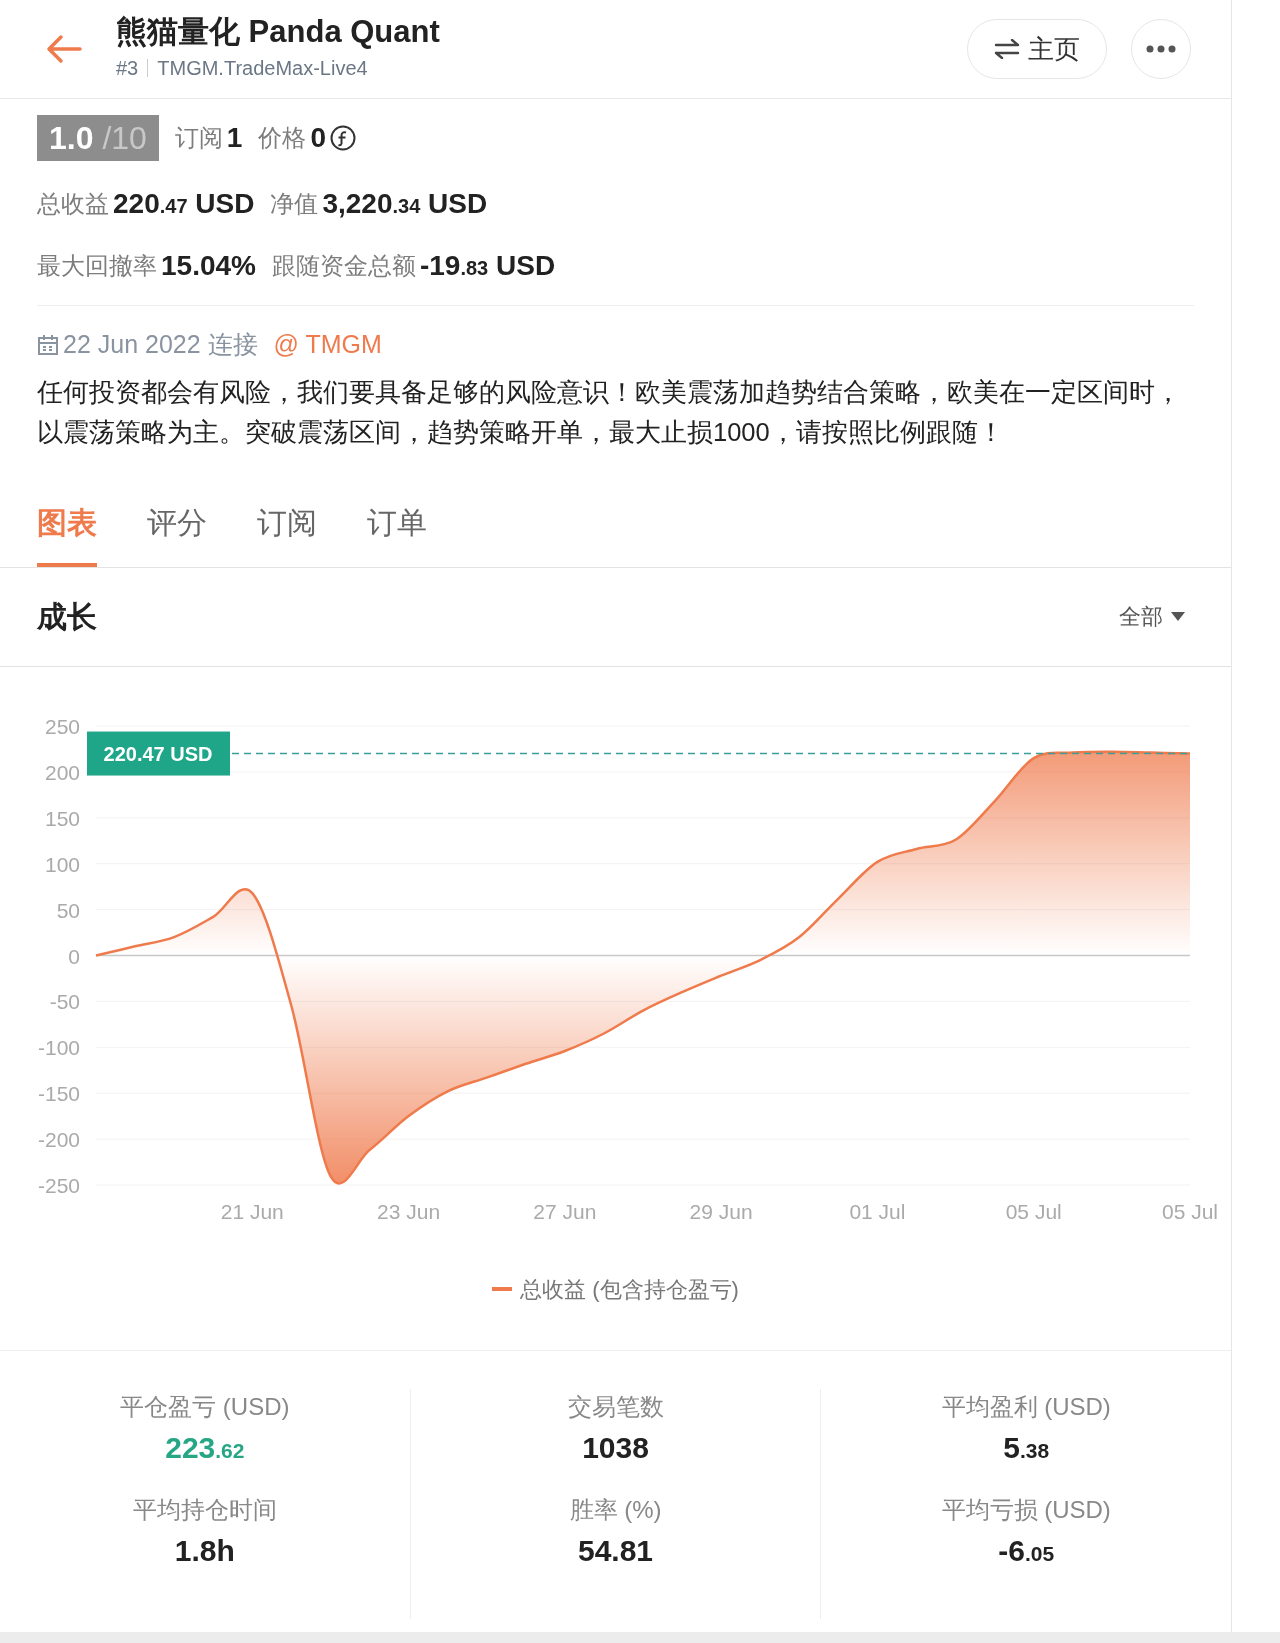 The width and height of the screenshot is (1280, 1643). Describe the element at coordinates (64, 49) in the screenshot. I see `back-arrow-icon` at that location.